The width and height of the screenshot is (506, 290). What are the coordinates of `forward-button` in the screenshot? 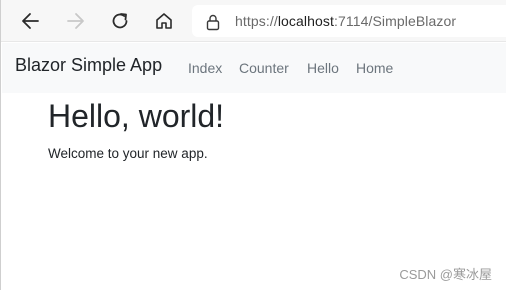 It's located at (75, 21).